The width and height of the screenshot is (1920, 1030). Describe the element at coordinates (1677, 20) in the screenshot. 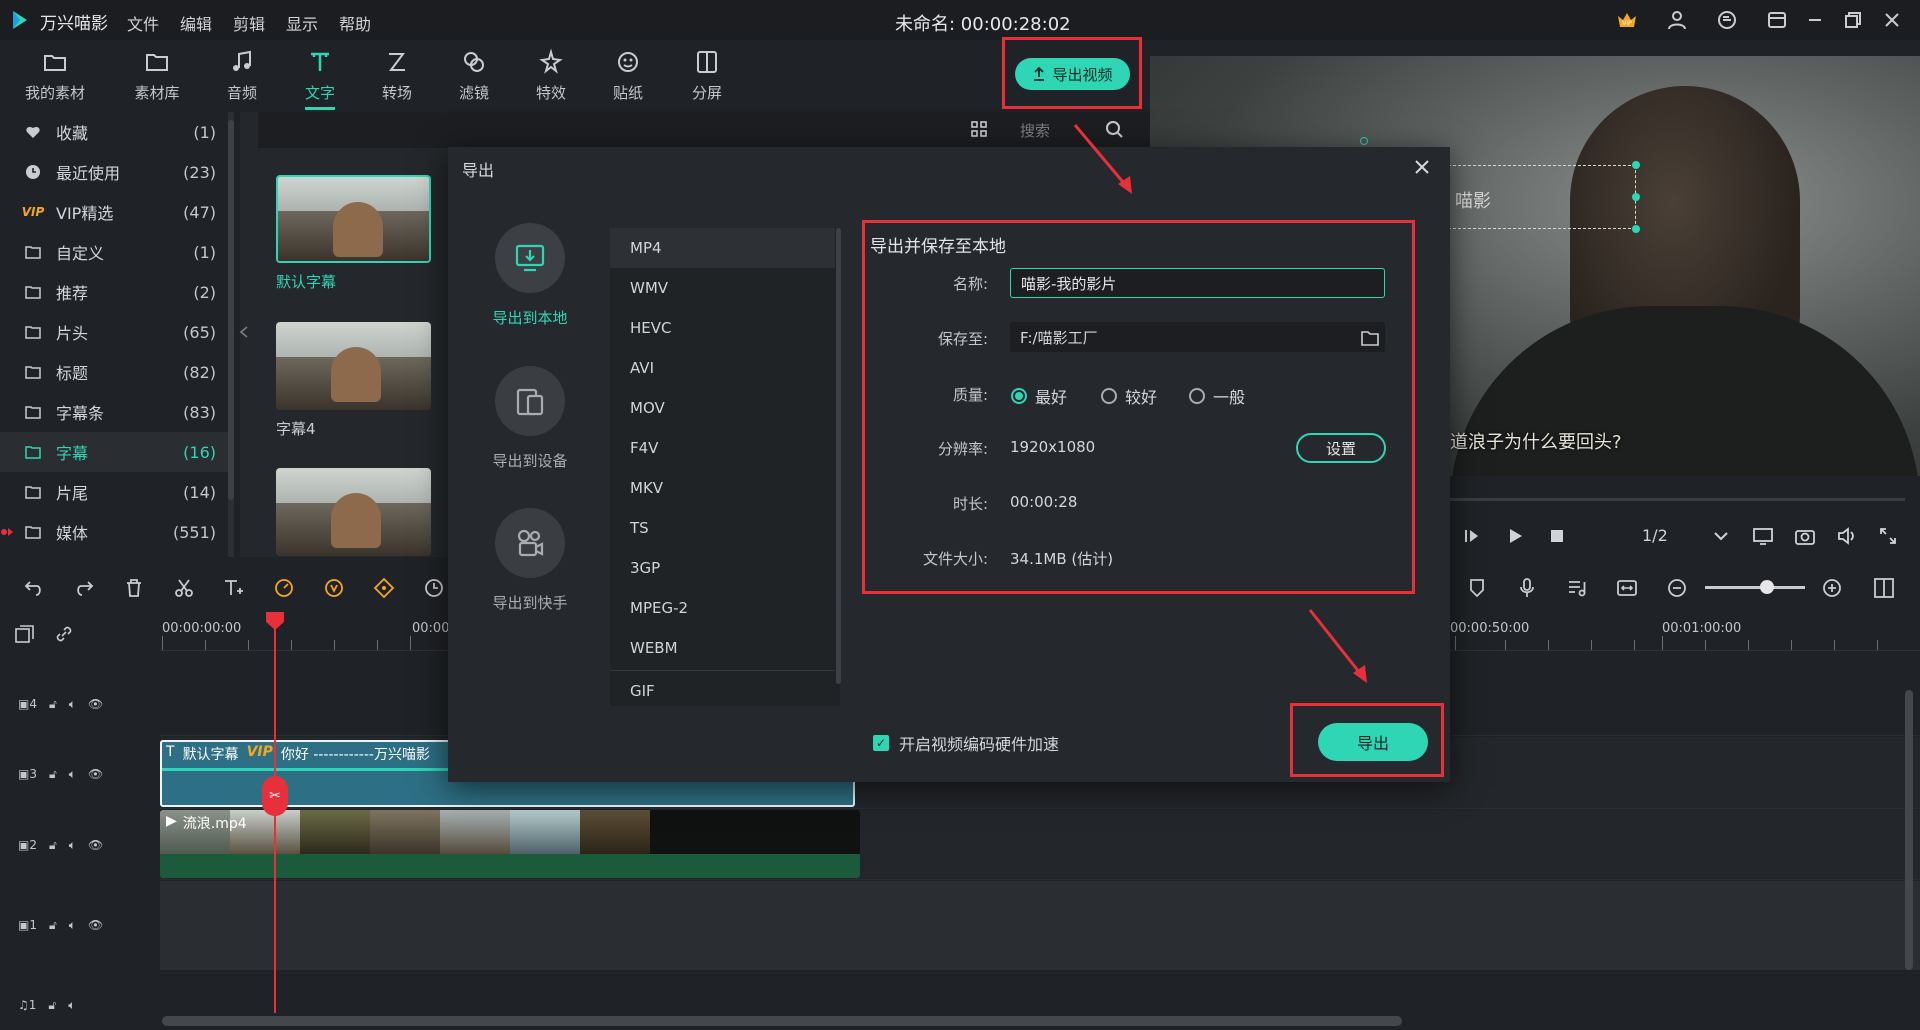

I see `user-icon` at that location.